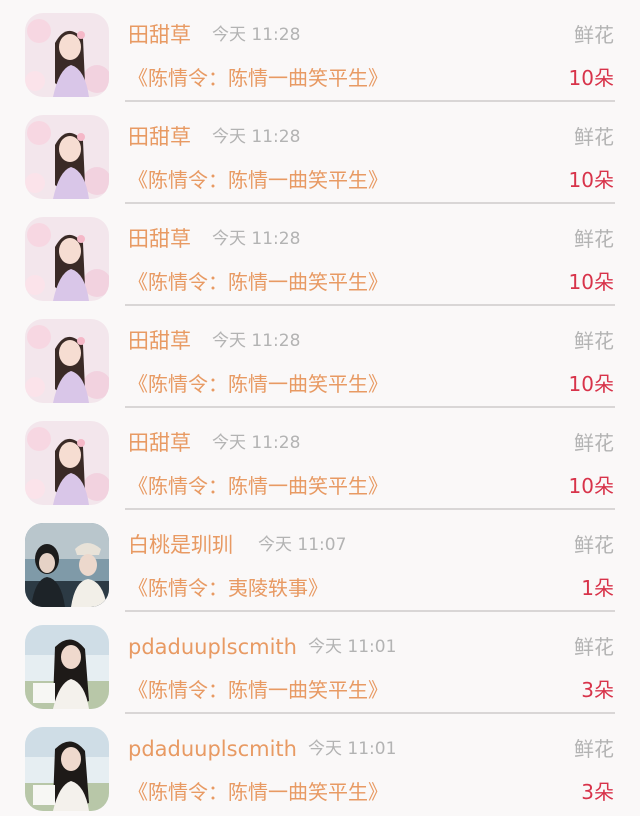  Describe the element at coordinates (180, 545) in the screenshot. I see `username: 白桃是玔玔` at that location.